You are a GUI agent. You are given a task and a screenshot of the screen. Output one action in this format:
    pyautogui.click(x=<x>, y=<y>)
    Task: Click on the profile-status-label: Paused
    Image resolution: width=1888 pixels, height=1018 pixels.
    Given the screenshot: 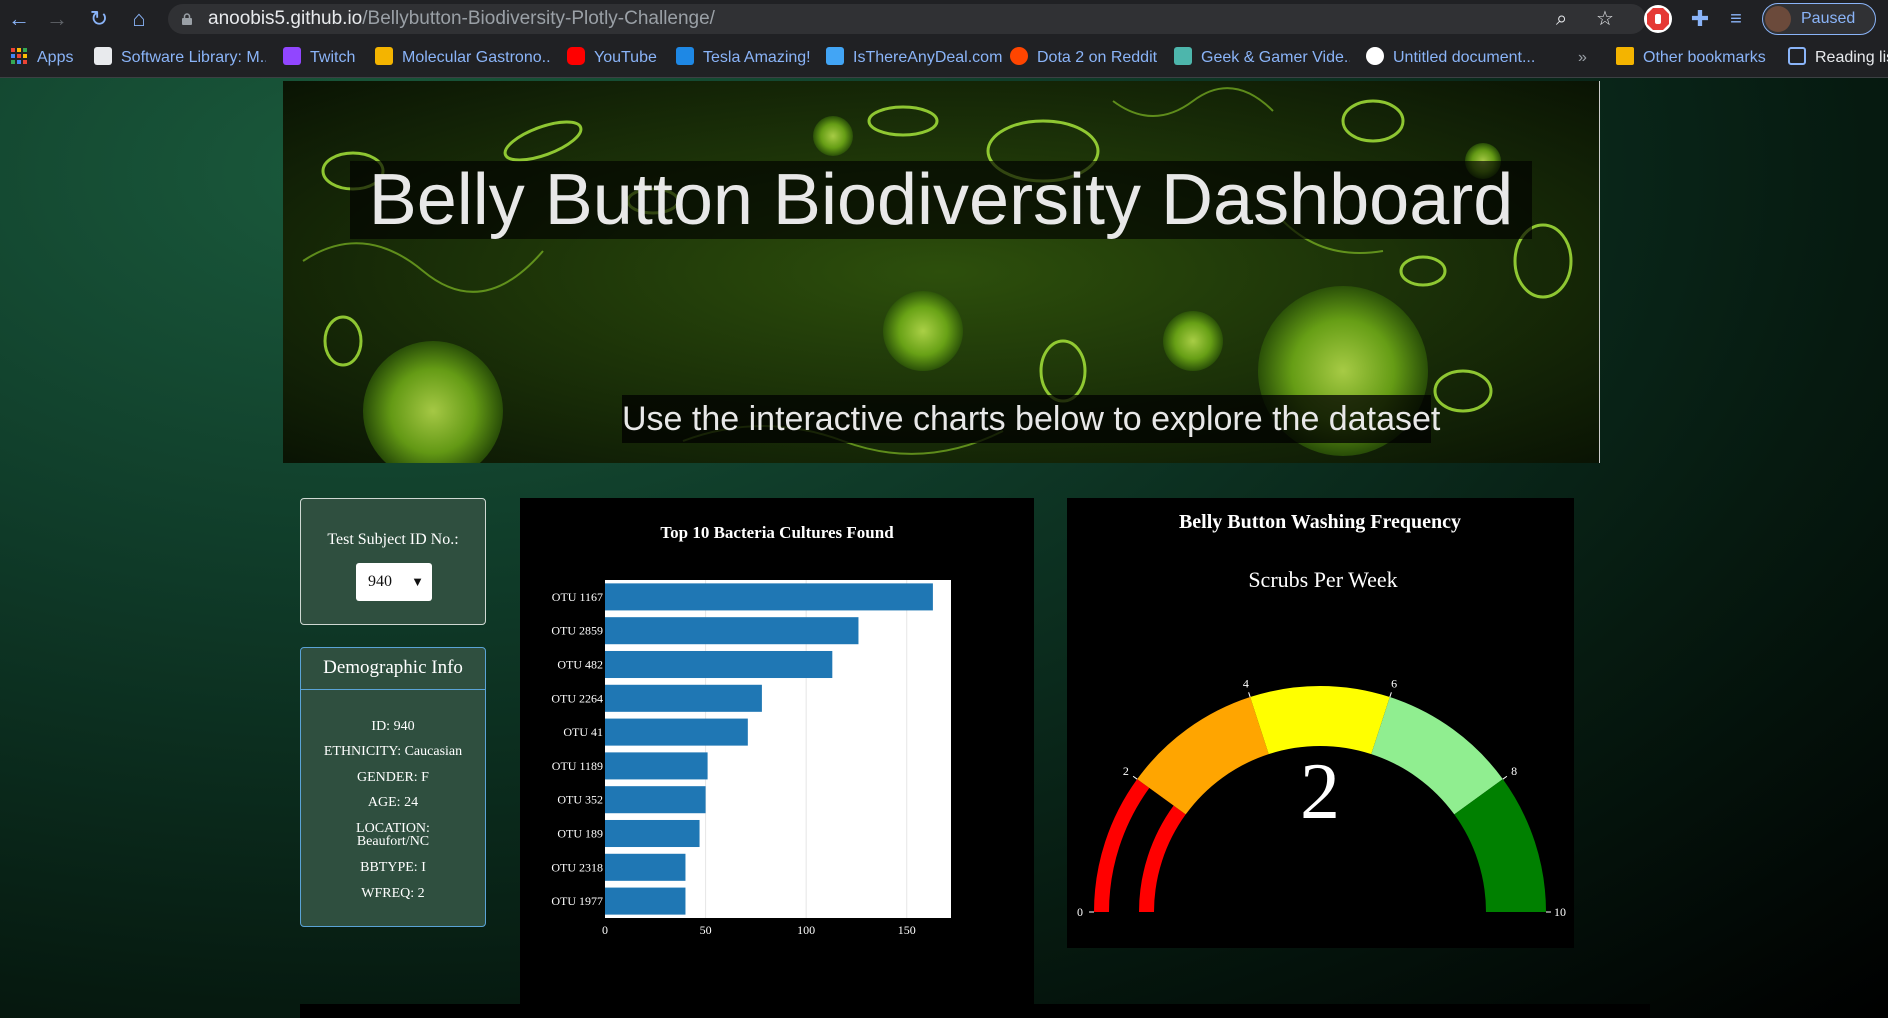 What is the action you would take?
    pyautogui.click(x=1828, y=18)
    